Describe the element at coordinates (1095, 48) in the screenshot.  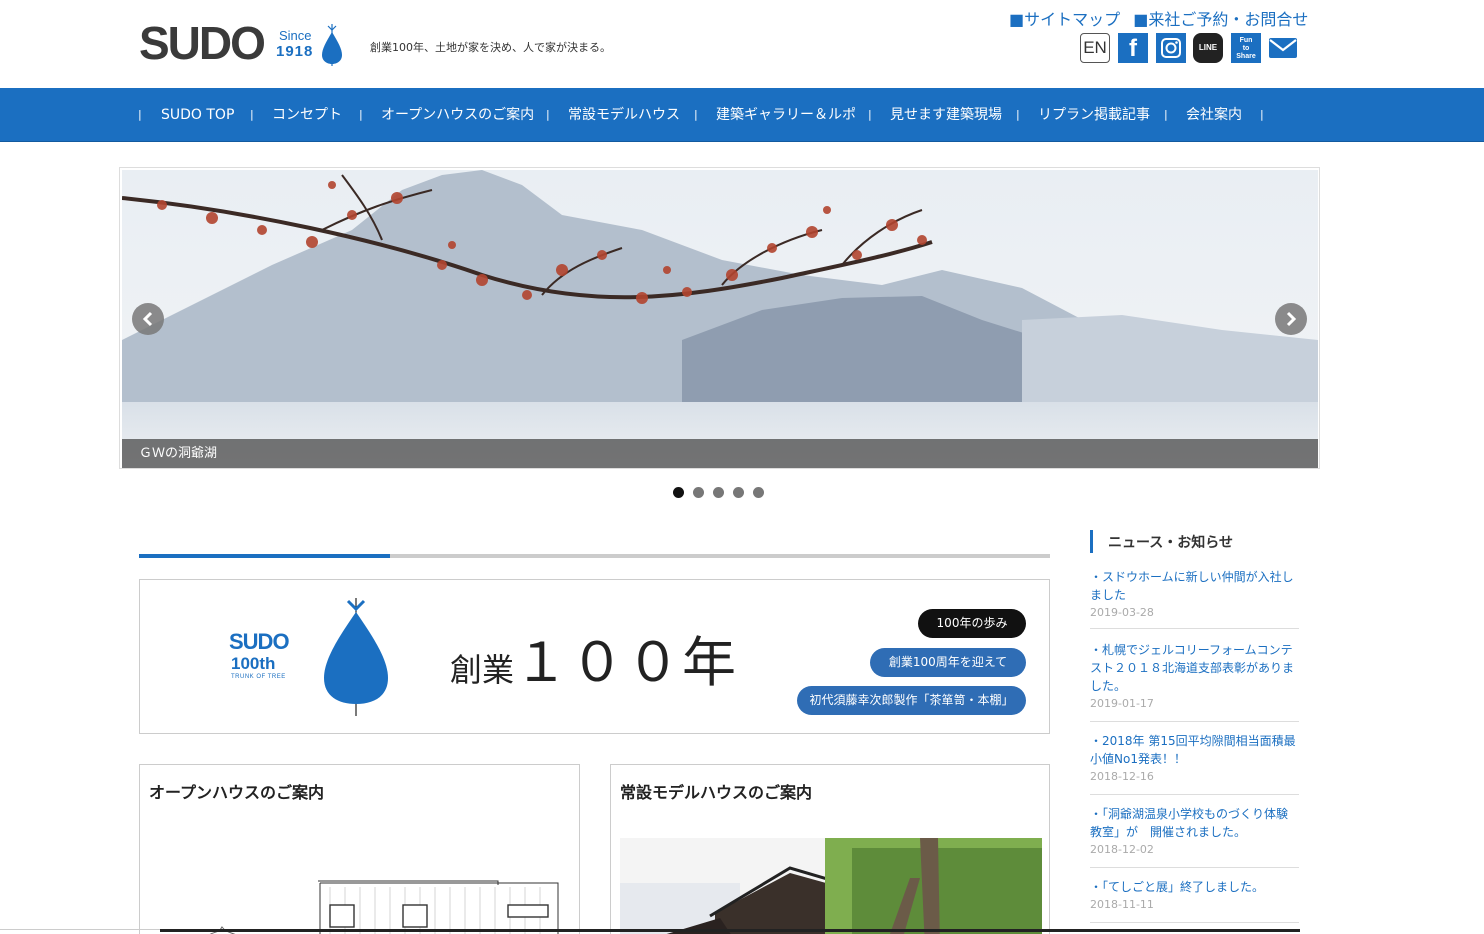
I see `english-button: EN` at that location.